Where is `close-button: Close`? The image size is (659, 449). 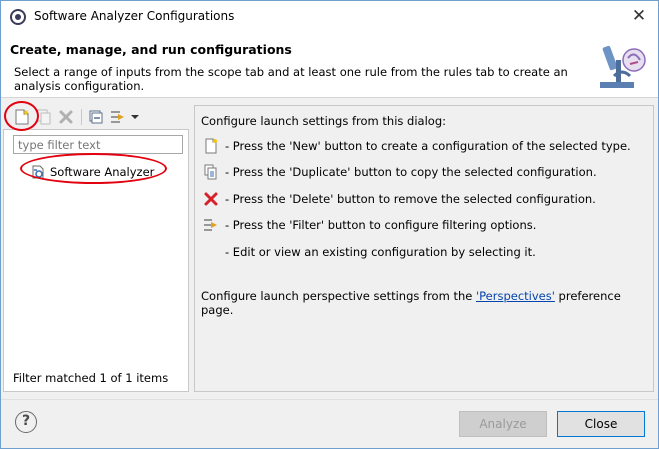
close-button: Close is located at coordinates (601, 424).